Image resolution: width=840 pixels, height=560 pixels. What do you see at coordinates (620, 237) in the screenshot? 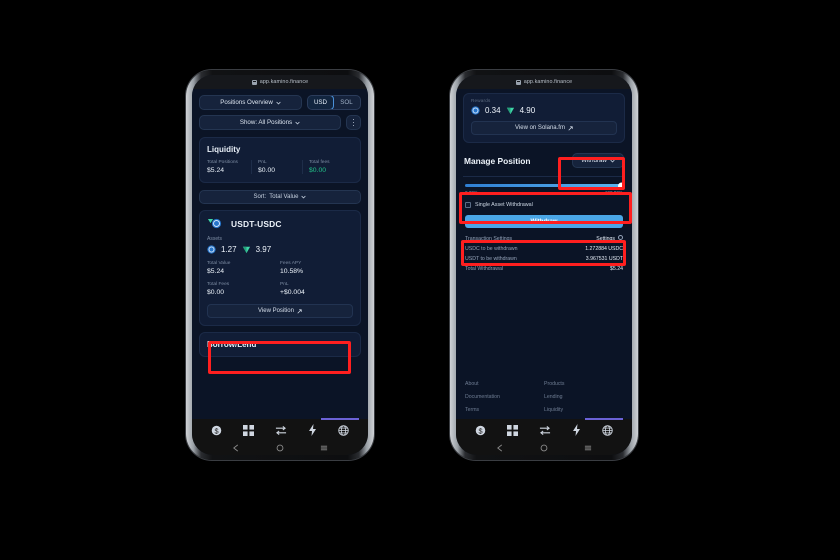
I see `gear-icon` at bounding box center [620, 237].